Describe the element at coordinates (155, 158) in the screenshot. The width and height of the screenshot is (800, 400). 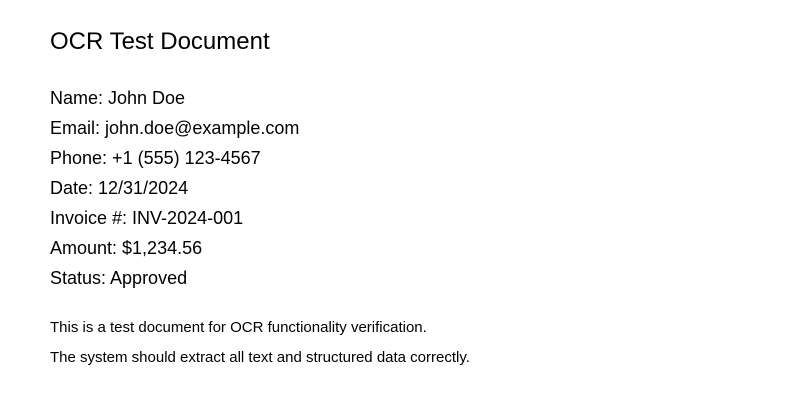
I see `field-phone: Phone: +1 (555) 123-4567` at that location.